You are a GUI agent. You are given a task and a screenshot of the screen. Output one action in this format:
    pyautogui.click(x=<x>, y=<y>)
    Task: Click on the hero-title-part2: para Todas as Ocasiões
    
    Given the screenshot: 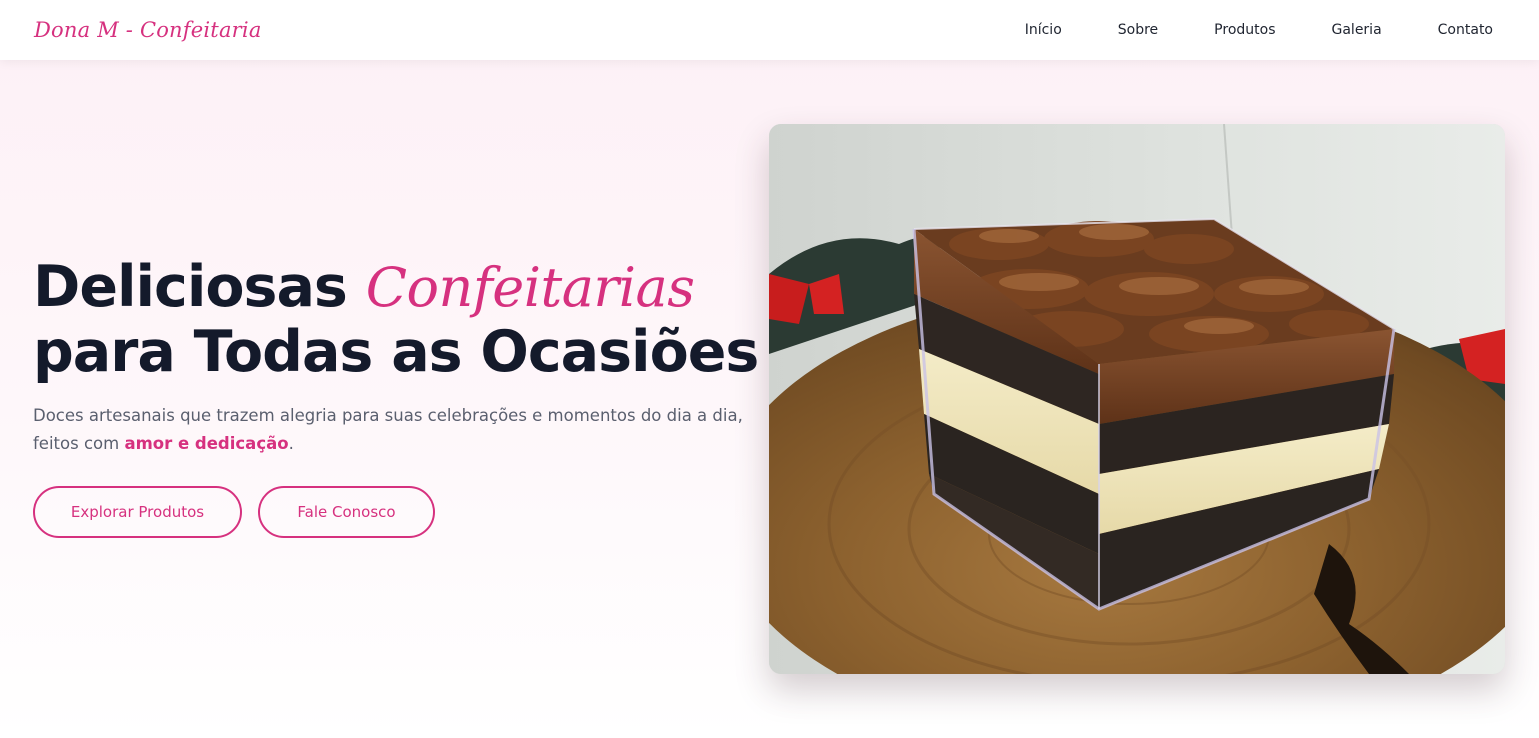 What is the action you would take?
    pyautogui.click(x=396, y=352)
    